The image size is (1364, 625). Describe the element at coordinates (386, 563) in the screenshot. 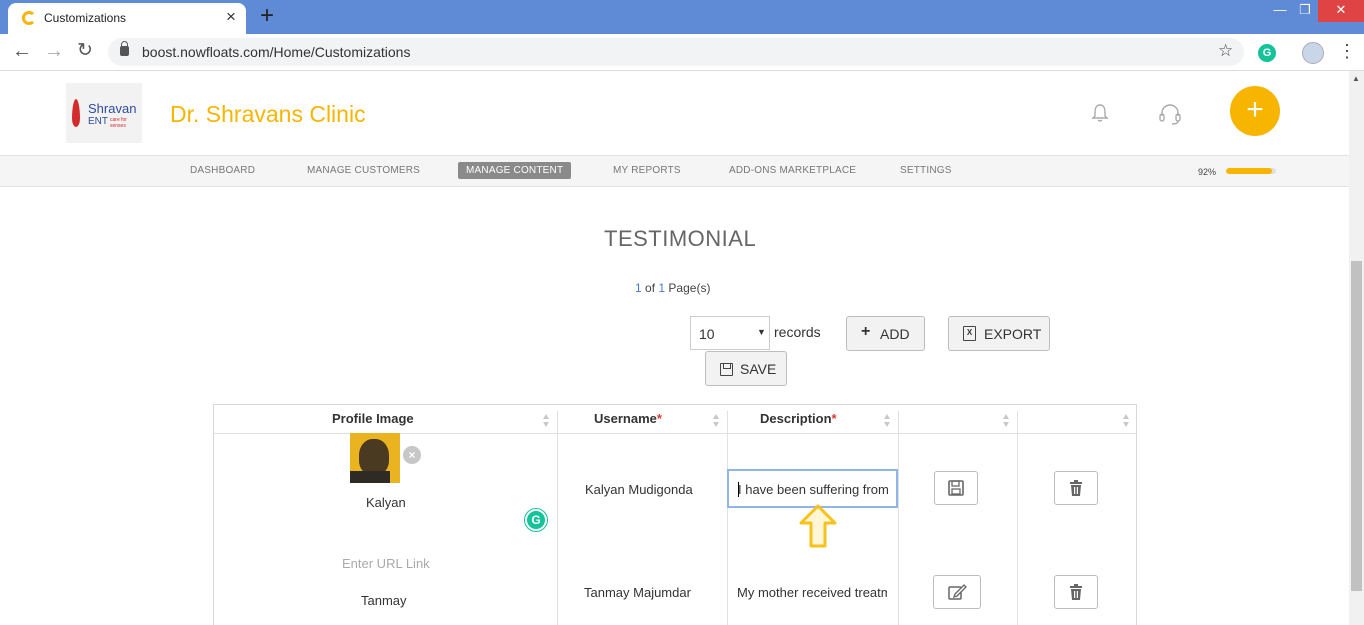

I see `enter-url-link: Enter URL Link` at that location.